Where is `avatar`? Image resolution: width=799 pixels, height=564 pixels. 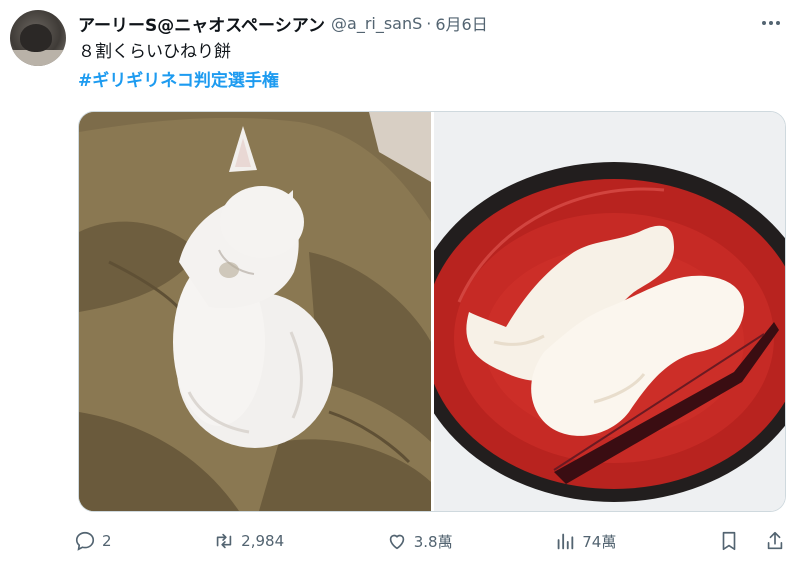 avatar is located at coordinates (38, 38).